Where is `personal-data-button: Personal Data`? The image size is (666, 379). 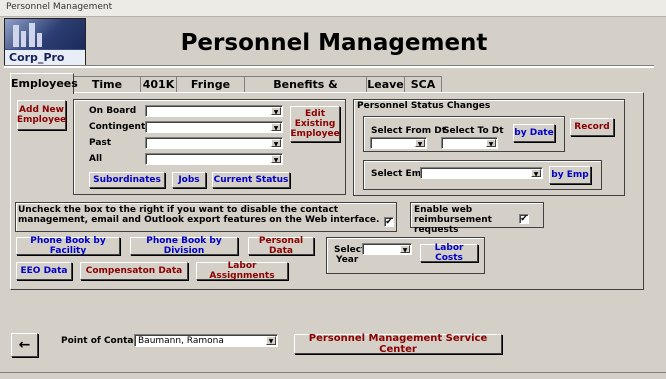
personal-data-button: Personal Data is located at coordinates (281, 246).